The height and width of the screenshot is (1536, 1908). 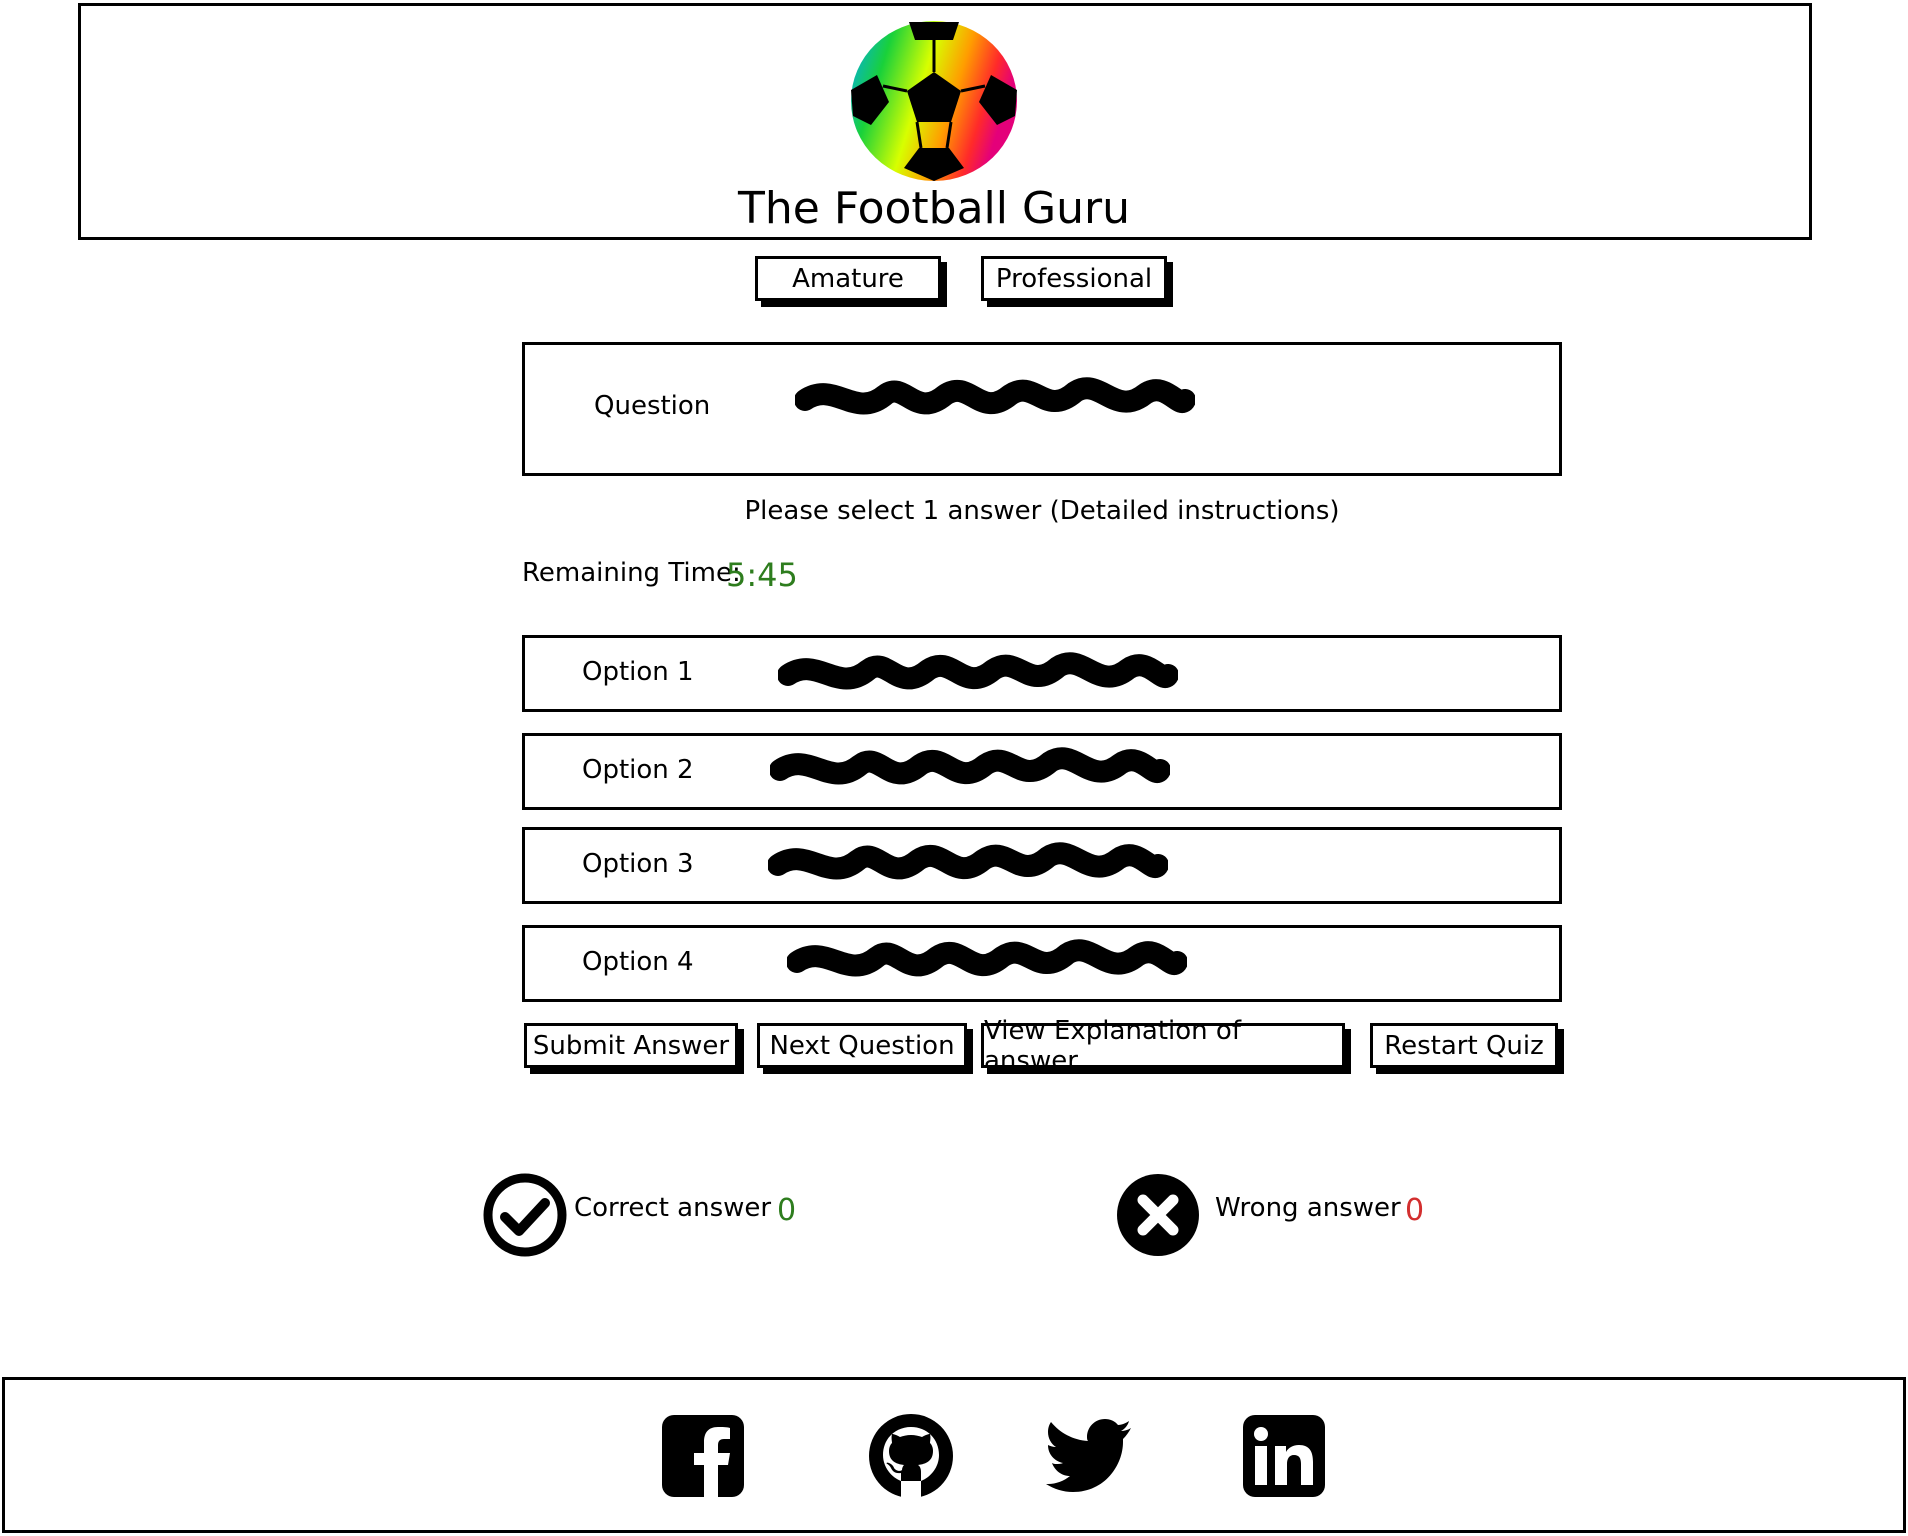 What do you see at coordinates (638, 864) in the screenshot?
I see `option-3-label: Option 3` at bounding box center [638, 864].